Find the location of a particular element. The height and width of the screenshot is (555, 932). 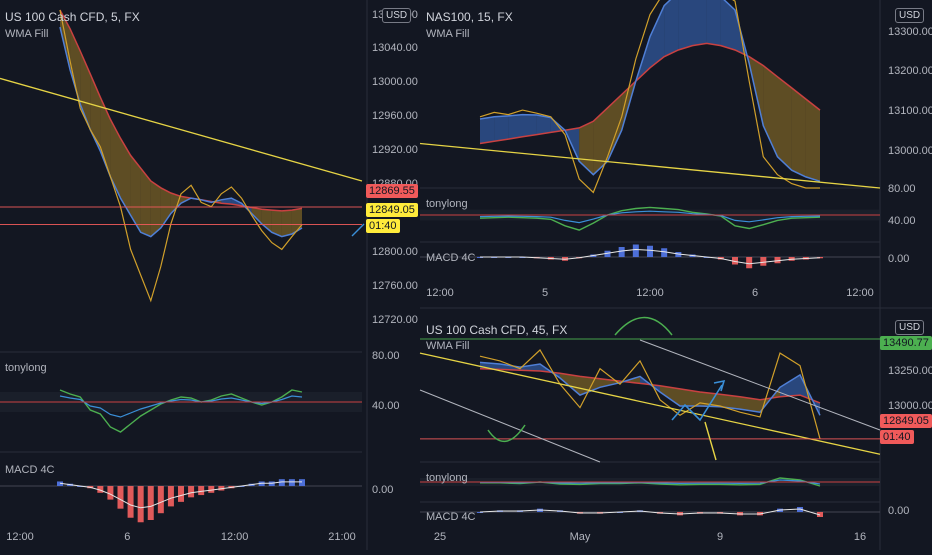

price-axis-tick: 12920.00 is located at coordinates (395, 150).